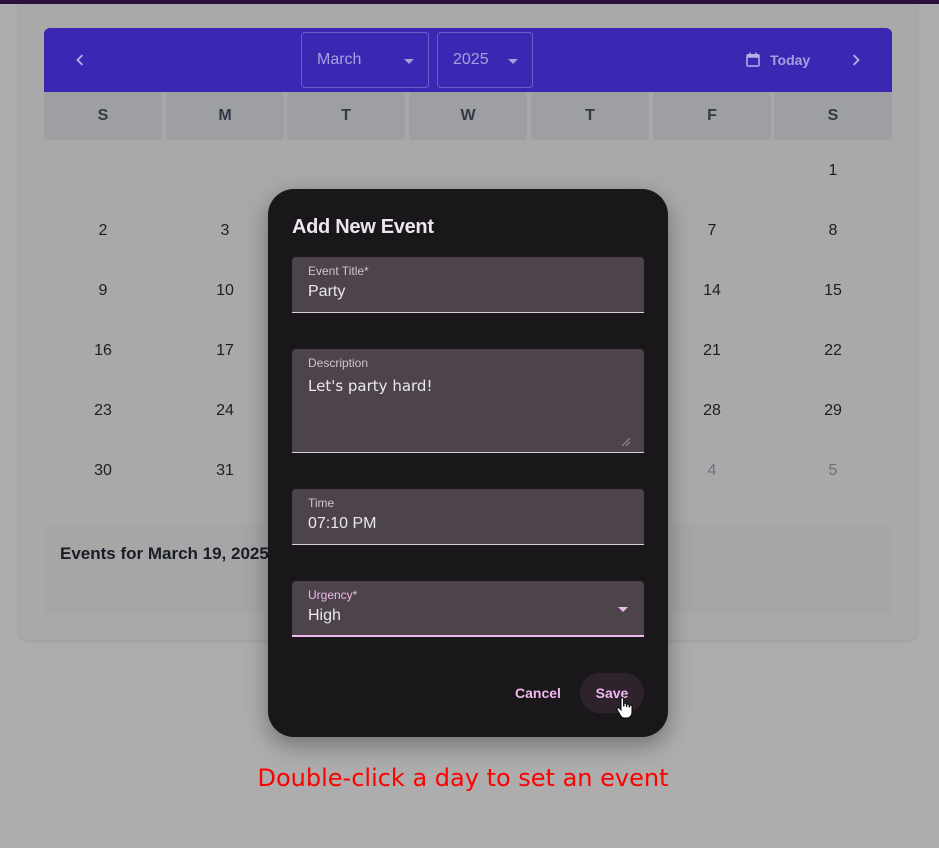  What do you see at coordinates (712, 411) in the screenshot?
I see `day-cell: 28` at bounding box center [712, 411].